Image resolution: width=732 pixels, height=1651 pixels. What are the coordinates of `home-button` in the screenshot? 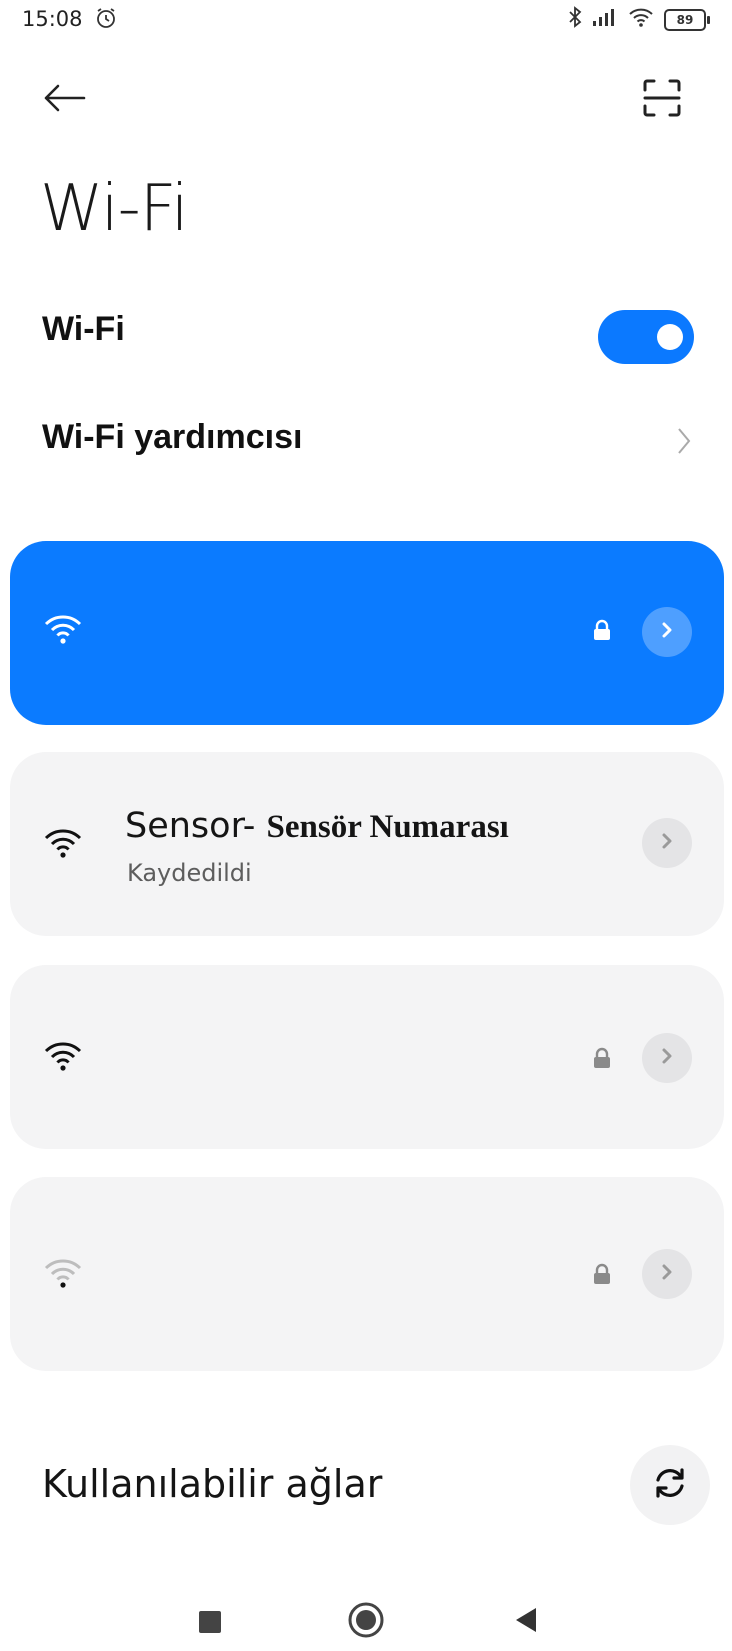 It's located at (366, 1622).